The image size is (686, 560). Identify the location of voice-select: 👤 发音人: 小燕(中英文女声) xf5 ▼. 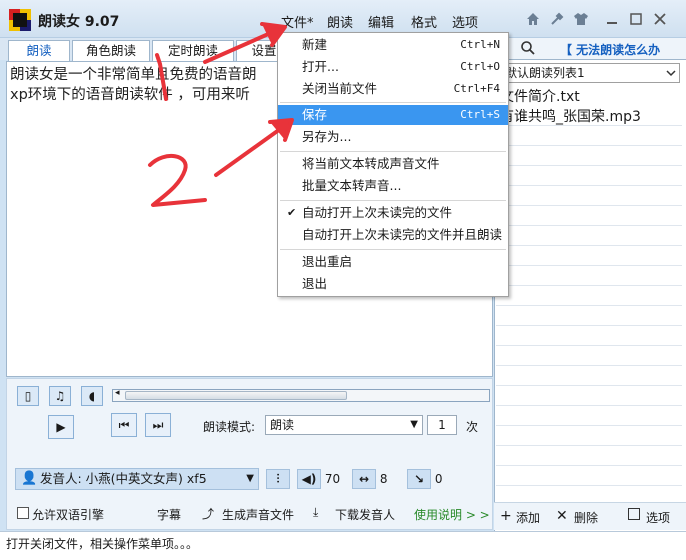
(137, 479).